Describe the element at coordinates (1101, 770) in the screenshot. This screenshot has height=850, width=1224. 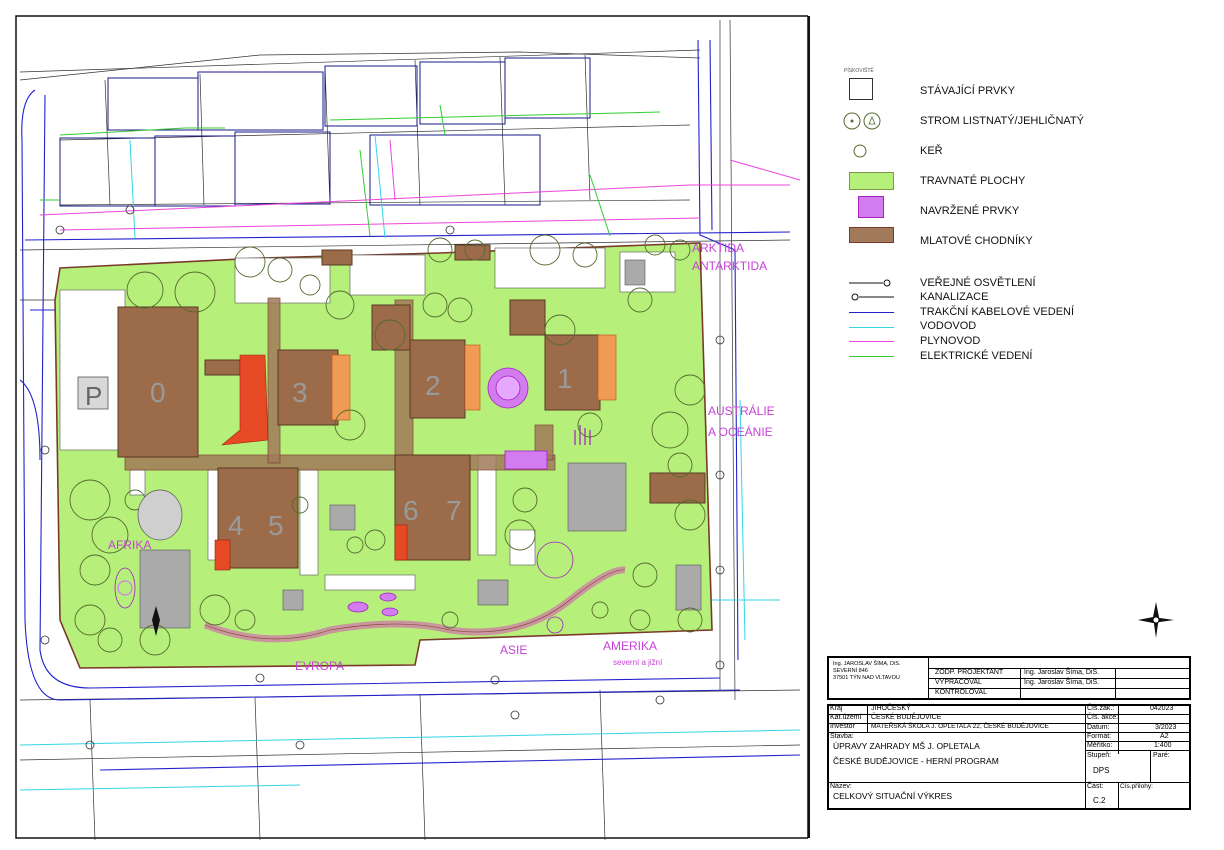
I see `stupen-value: DPS` at that location.